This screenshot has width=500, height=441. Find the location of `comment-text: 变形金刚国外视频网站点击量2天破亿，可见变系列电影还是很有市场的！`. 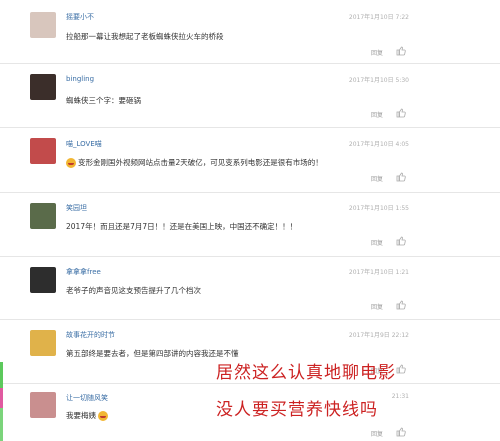

comment-text: 变形金刚国外视频网站点击量2天破亿，可见变系列电影还是很有市场的！ is located at coordinates (194, 162).